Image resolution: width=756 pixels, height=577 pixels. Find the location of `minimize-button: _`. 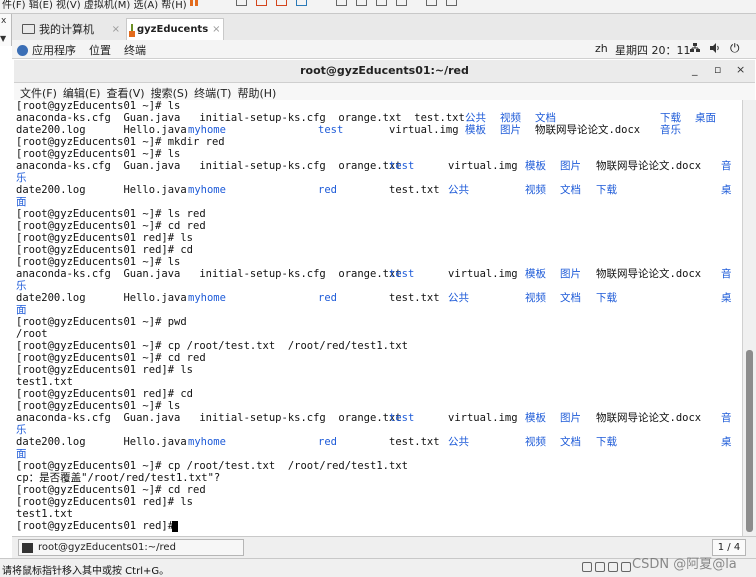

minimize-button: _ is located at coordinates (695, 69).